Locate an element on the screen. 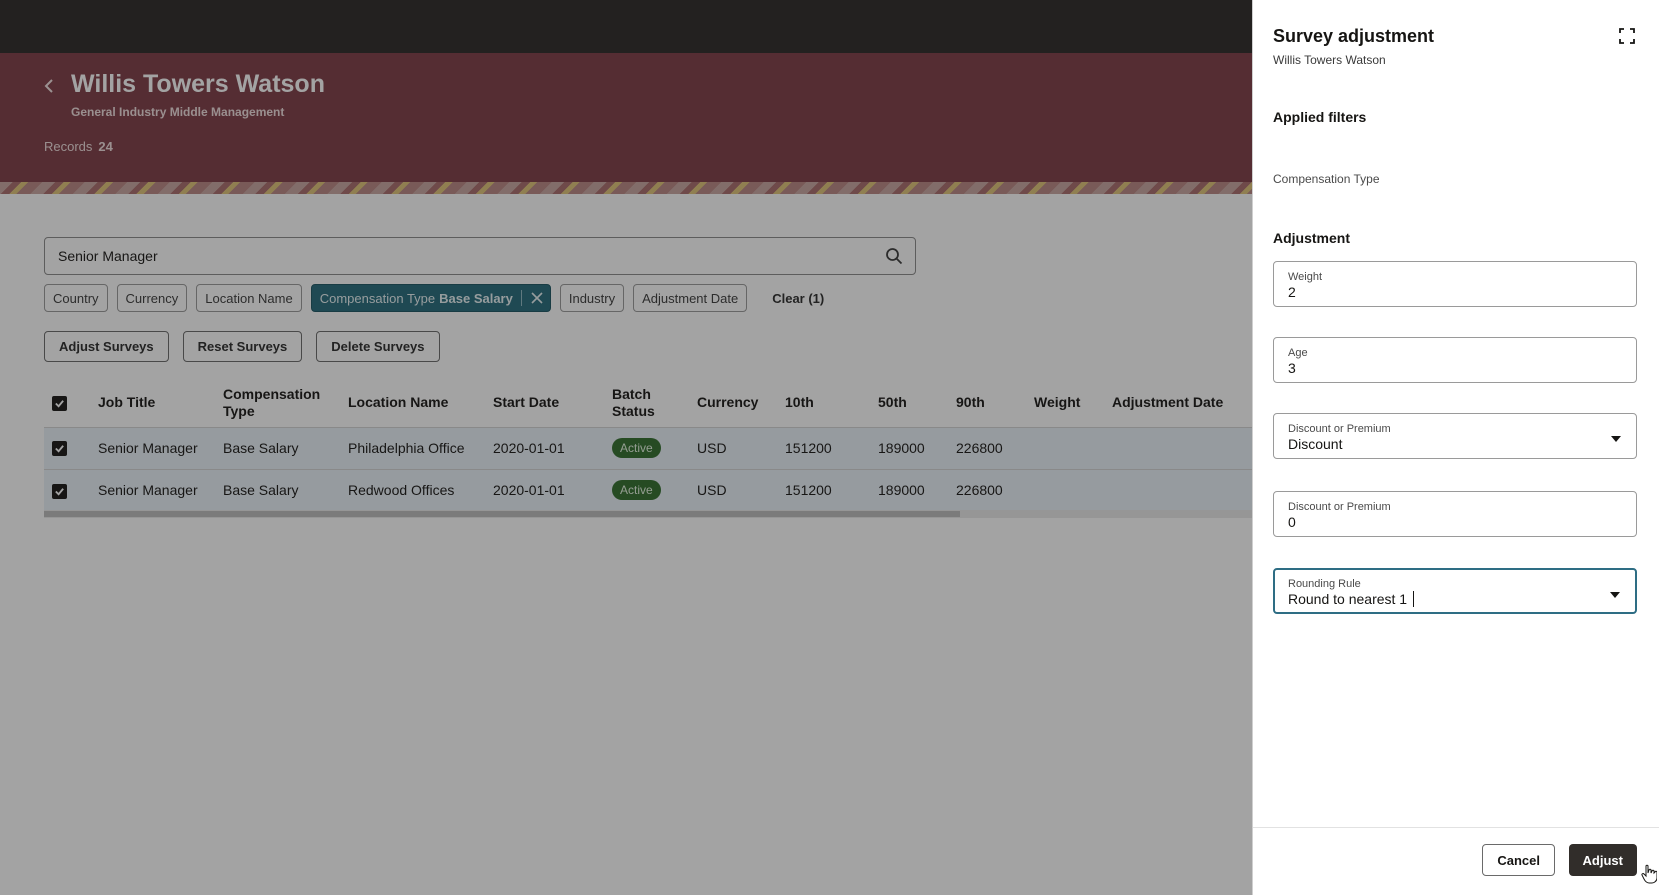 The width and height of the screenshot is (1659, 895). rounding-rule-select: Rounding Rule is located at coordinates (1455, 591).